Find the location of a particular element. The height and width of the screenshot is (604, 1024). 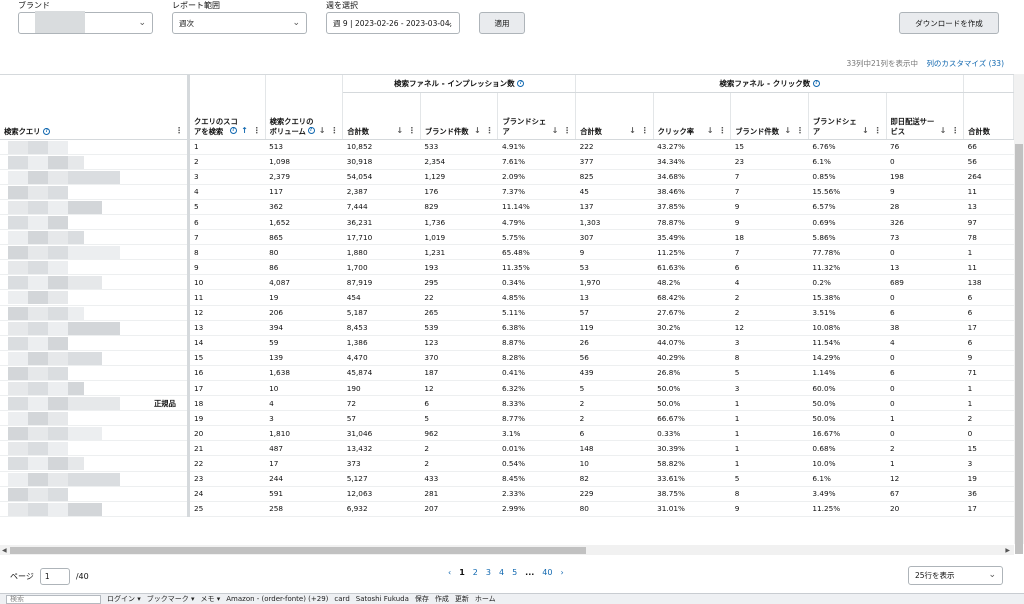

header-score: クエリのスコアを検索 ? ↑ ⋮ is located at coordinates (227, 107).